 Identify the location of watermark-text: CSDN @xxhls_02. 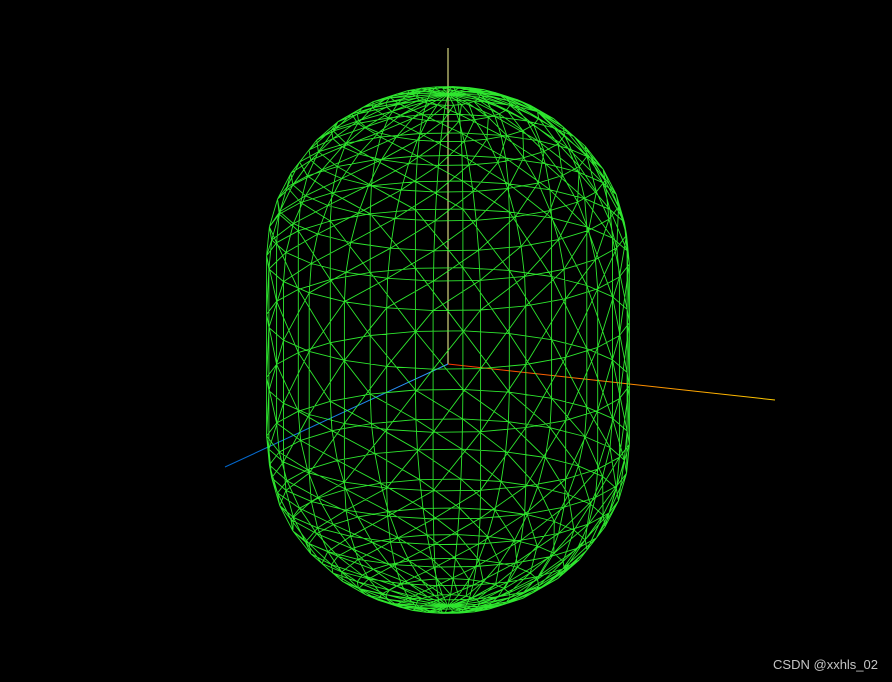
(825, 664).